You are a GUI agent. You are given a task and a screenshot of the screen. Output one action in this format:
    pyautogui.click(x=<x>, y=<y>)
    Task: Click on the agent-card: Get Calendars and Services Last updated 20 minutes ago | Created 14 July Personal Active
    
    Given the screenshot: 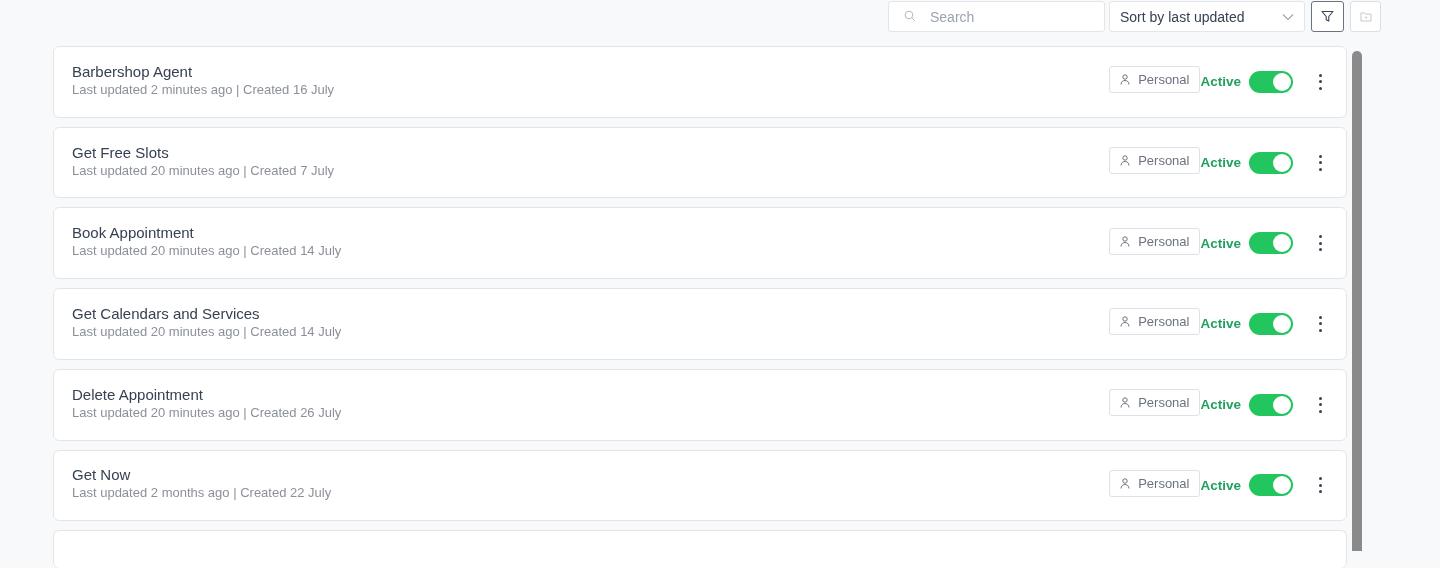 What is the action you would take?
    pyautogui.click(x=700, y=324)
    